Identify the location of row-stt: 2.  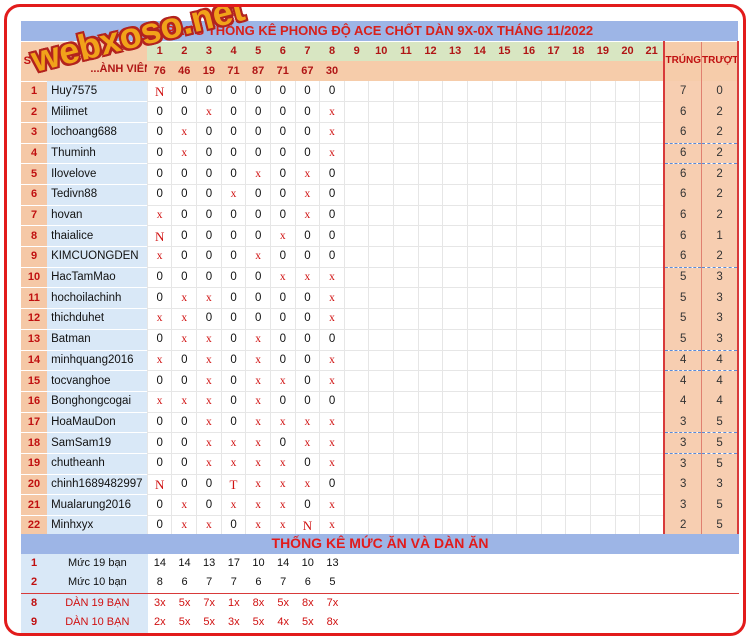
(34, 112).